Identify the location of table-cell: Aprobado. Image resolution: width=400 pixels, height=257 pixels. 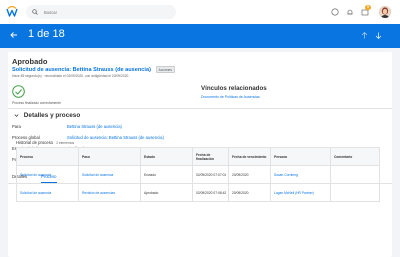
(166, 192).